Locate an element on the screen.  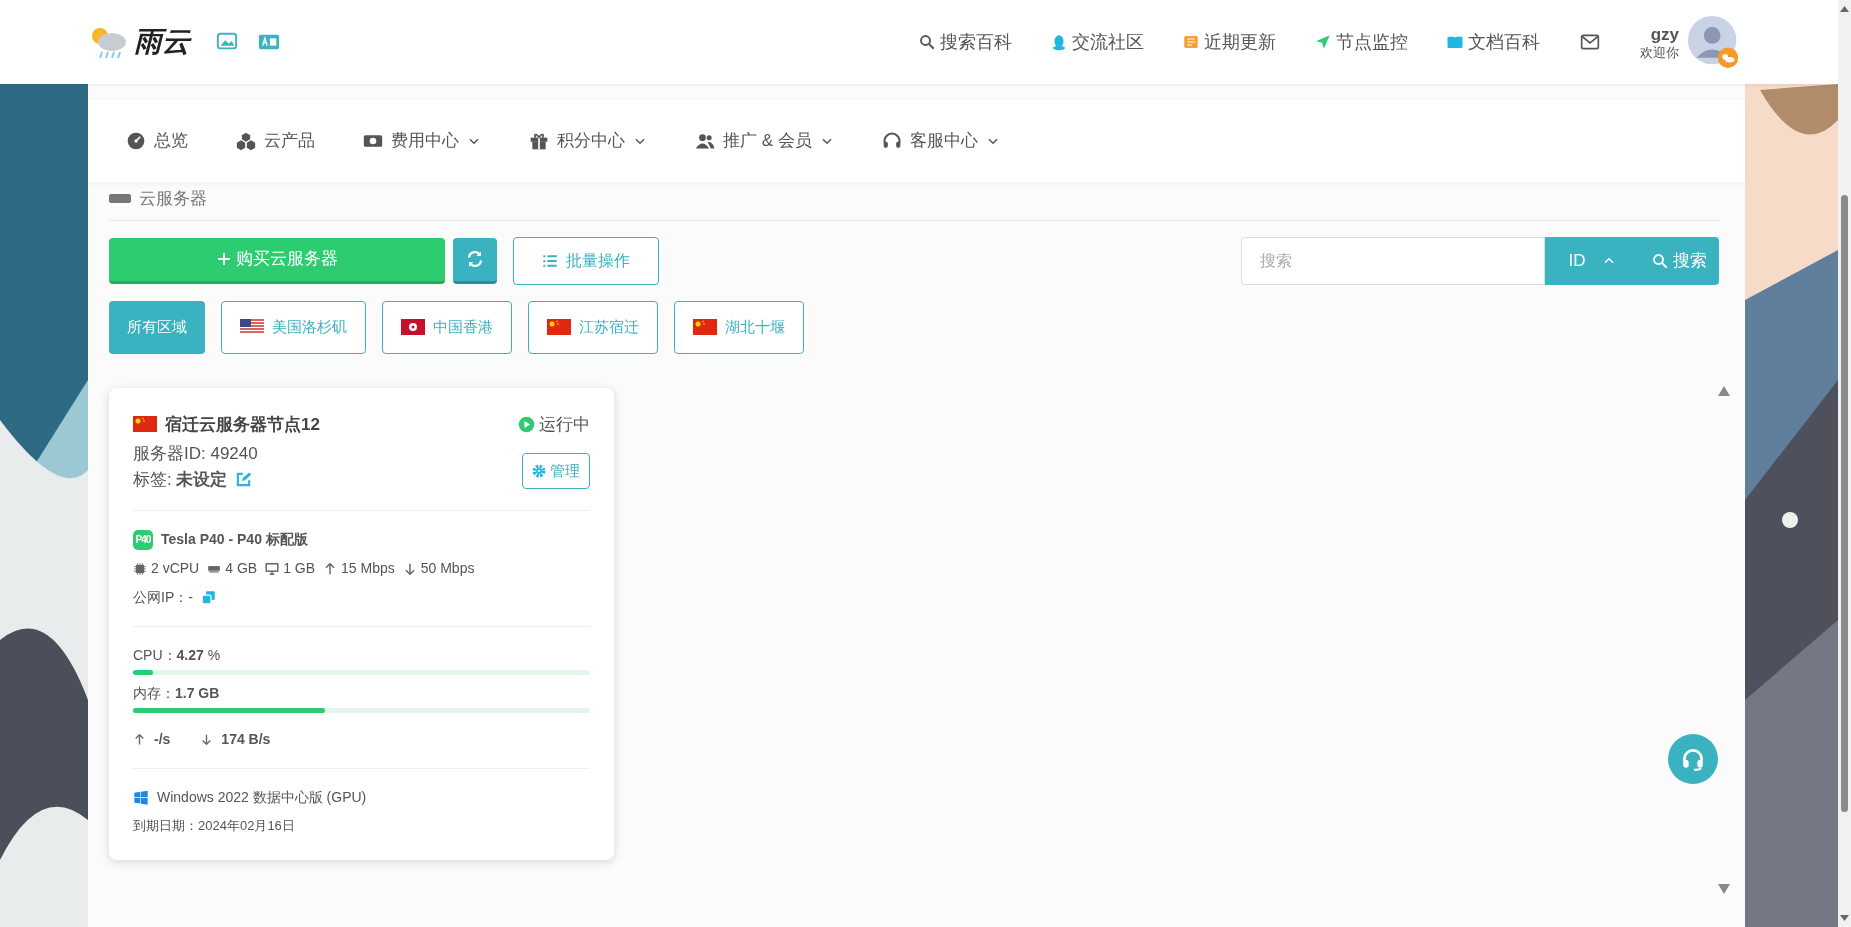
os-name: Windows 2022 数据中心版 (GPU) is located at coordinates (262, 797).